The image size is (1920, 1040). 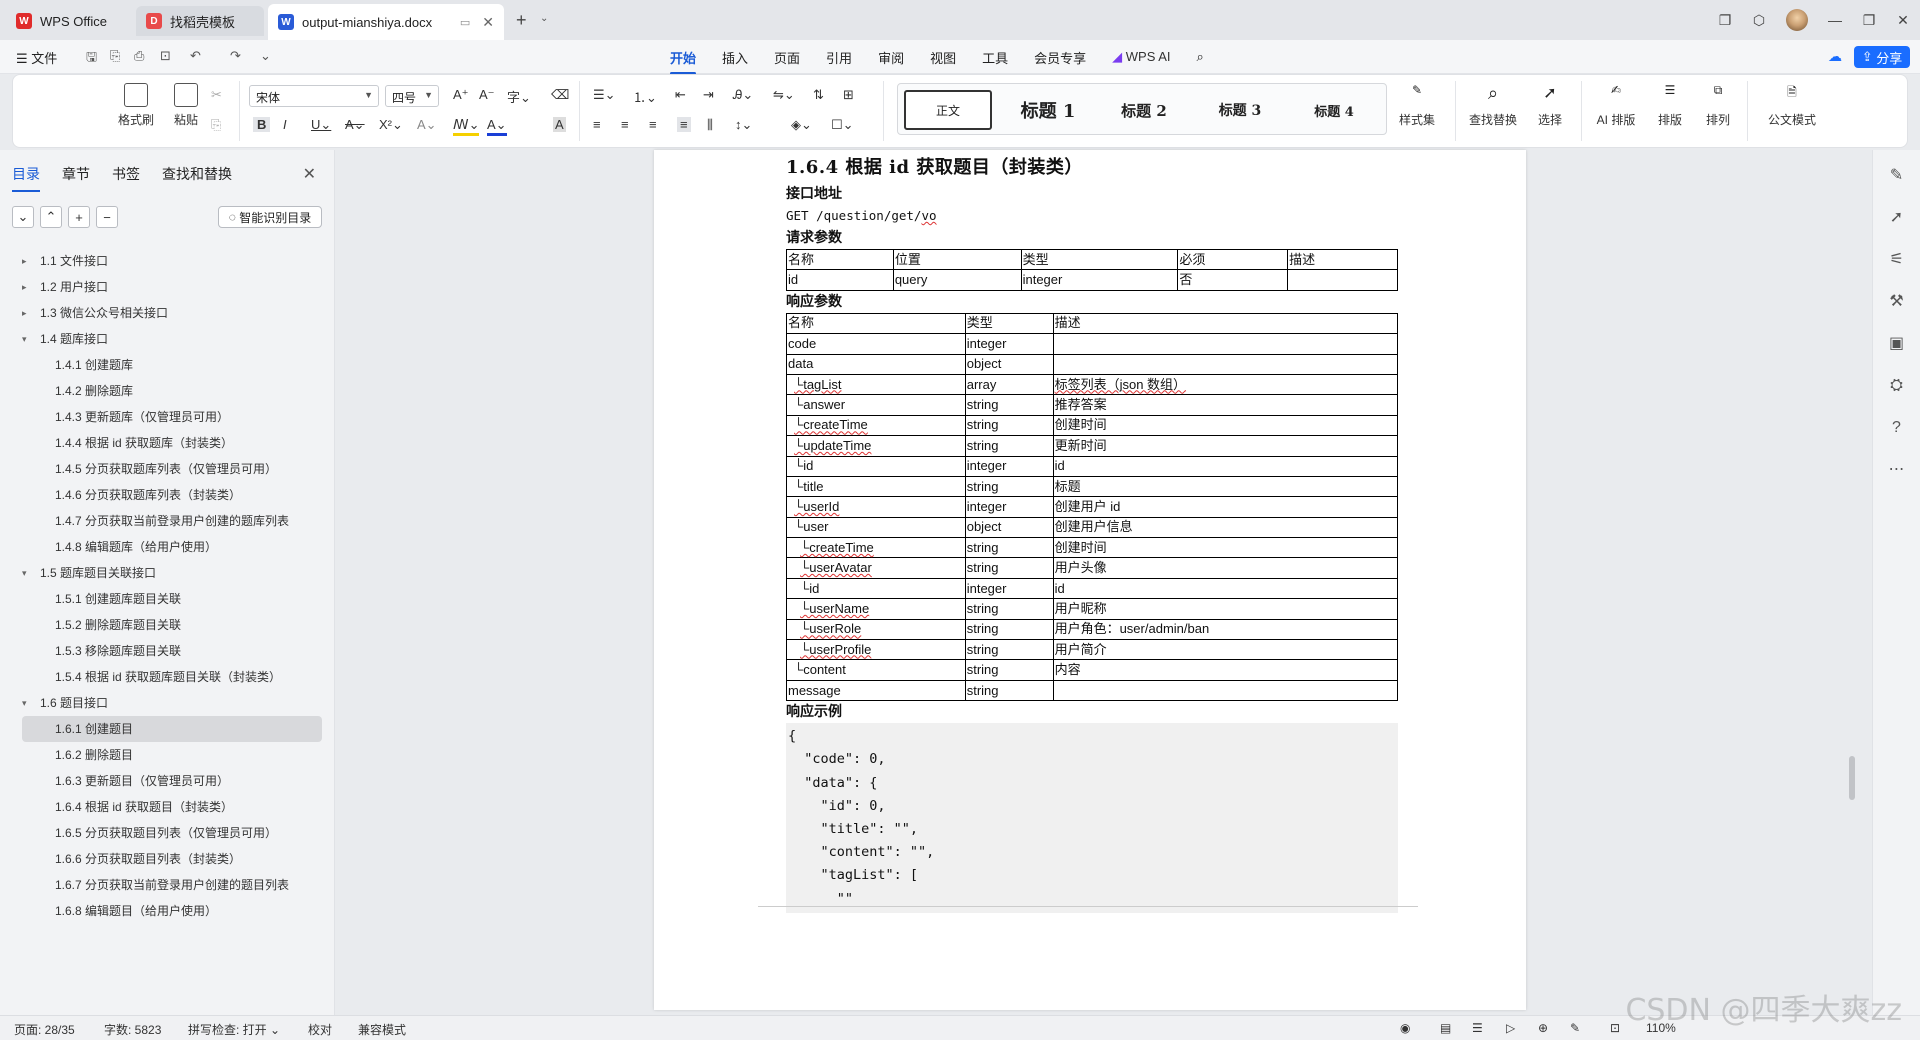 What do you see at coordinates (1903, 20) in the screenshot?
I see `close-window-icon: ✕` at bounding box center [1903, 20].